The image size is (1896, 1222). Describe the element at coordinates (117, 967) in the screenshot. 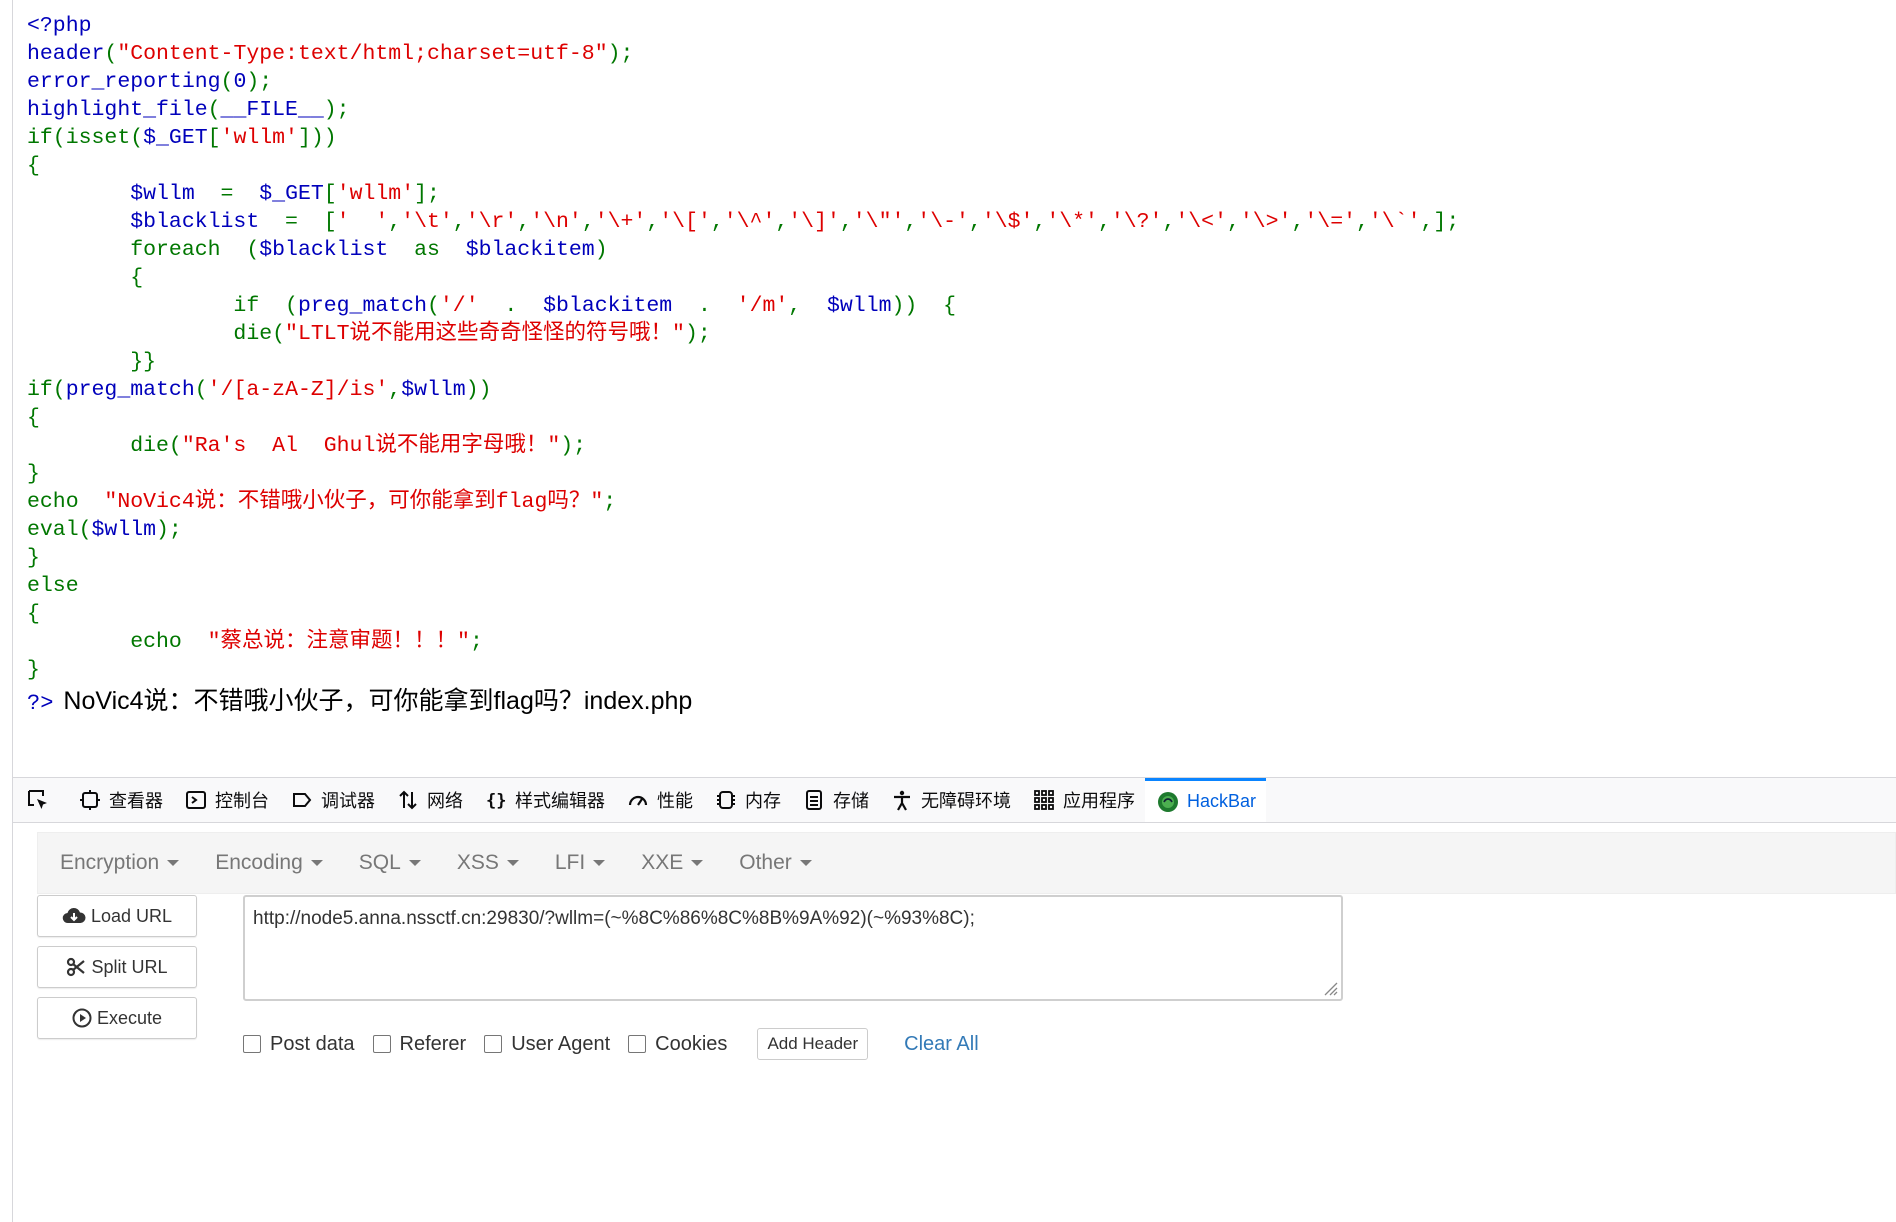

I see `split-url-button: Split URL` at that location.